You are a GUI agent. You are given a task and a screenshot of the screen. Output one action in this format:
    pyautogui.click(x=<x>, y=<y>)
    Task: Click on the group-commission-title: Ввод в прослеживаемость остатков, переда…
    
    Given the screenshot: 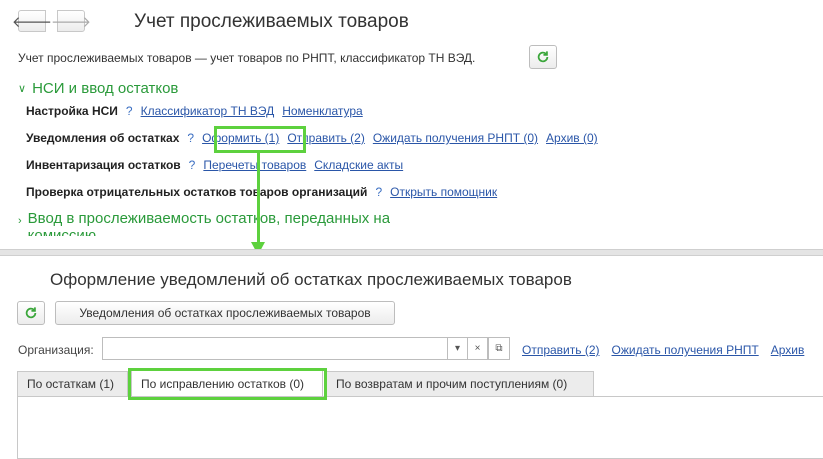 What is the action you would take?
    pyautogui.click(x=209, y=223)
    